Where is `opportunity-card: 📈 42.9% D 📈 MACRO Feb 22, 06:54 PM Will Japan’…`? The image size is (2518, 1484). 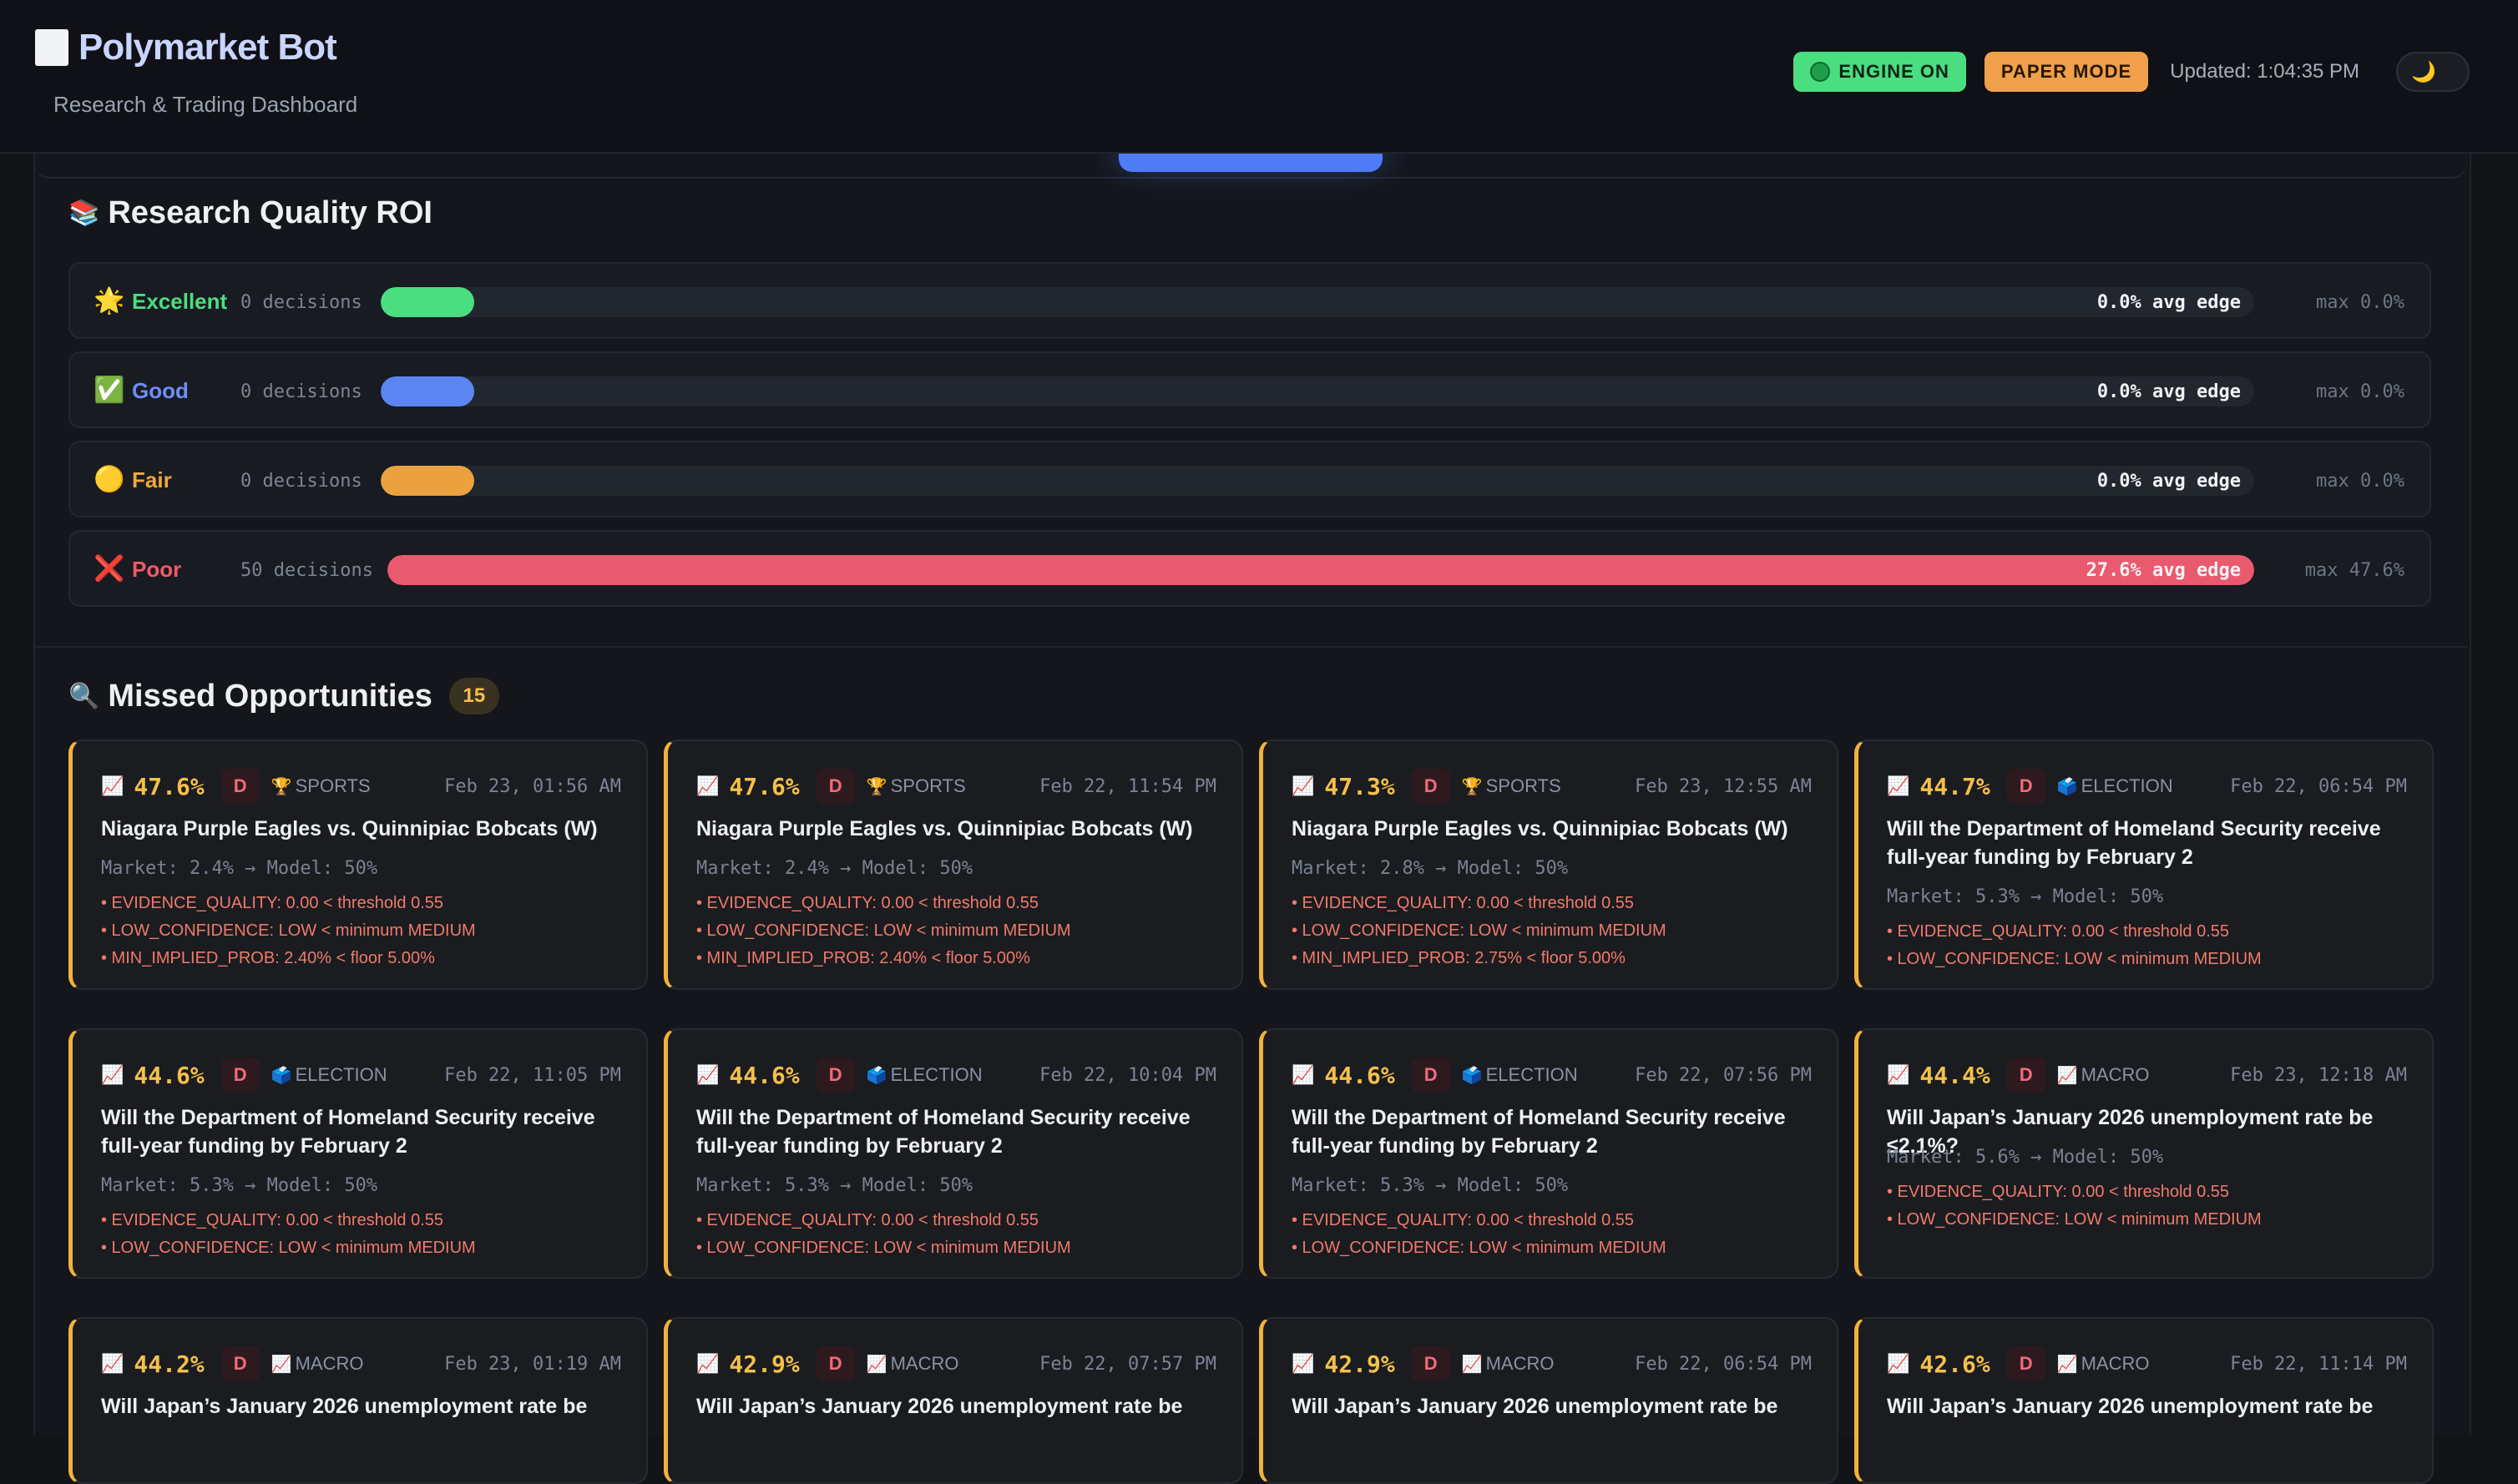 opportunity-card: 📈 42.9% D 📈 MACRO Feb 22, 06:54 PM Will Japan’… is located at coordinates (1548, 1400).